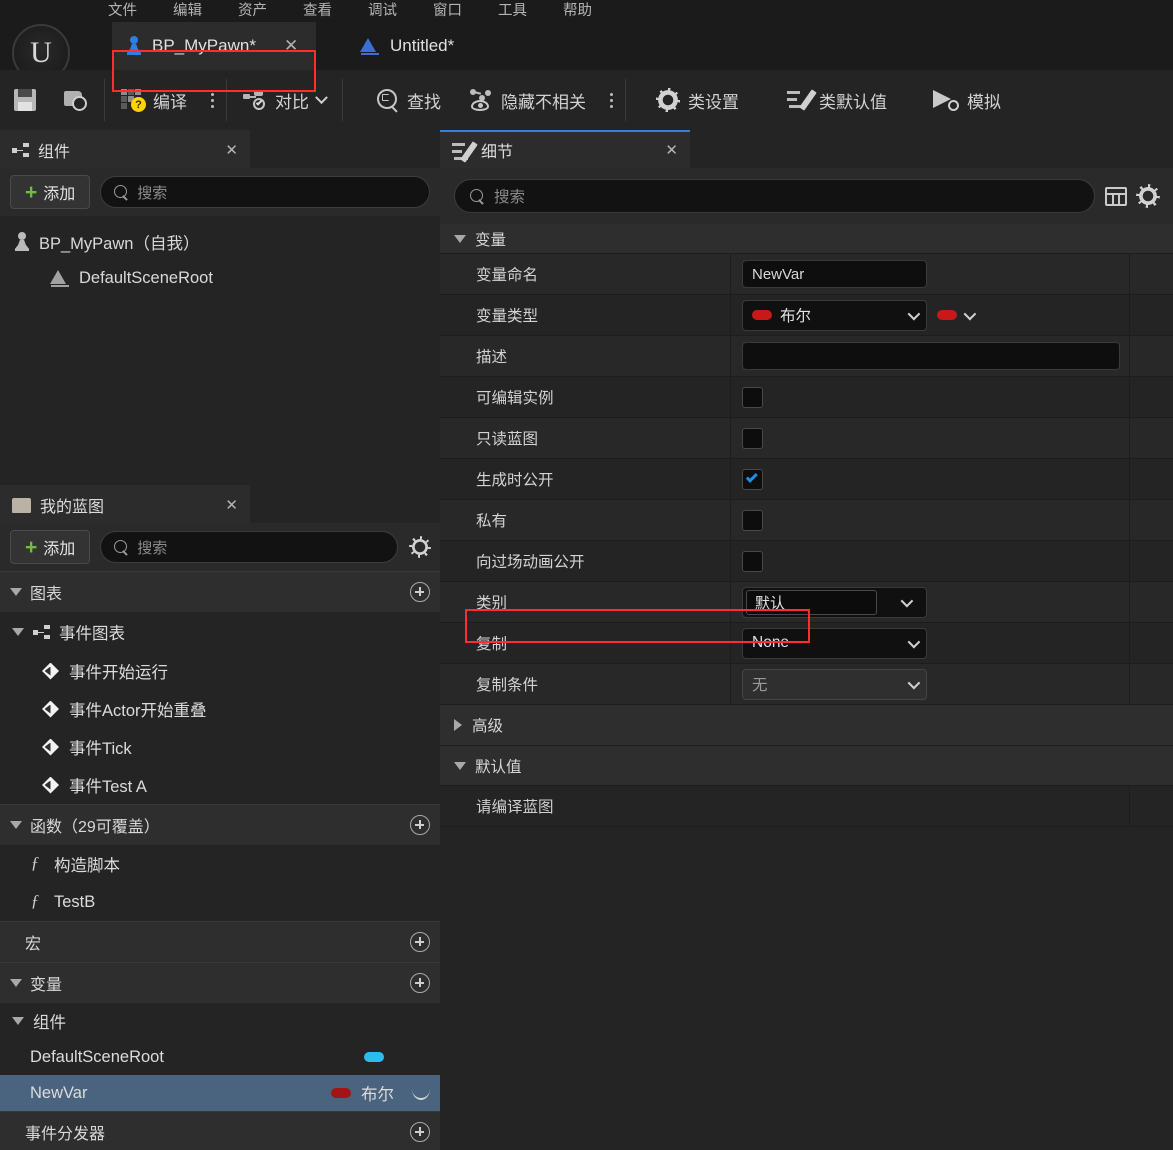  What do you see at coordinates (806, 239) in the screenshot?
I see `details-section-variable: 变量` at bounding box center [806, 239].